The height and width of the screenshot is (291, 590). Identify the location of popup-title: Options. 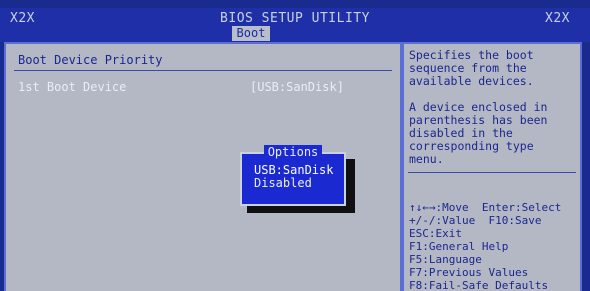
(293, 152).